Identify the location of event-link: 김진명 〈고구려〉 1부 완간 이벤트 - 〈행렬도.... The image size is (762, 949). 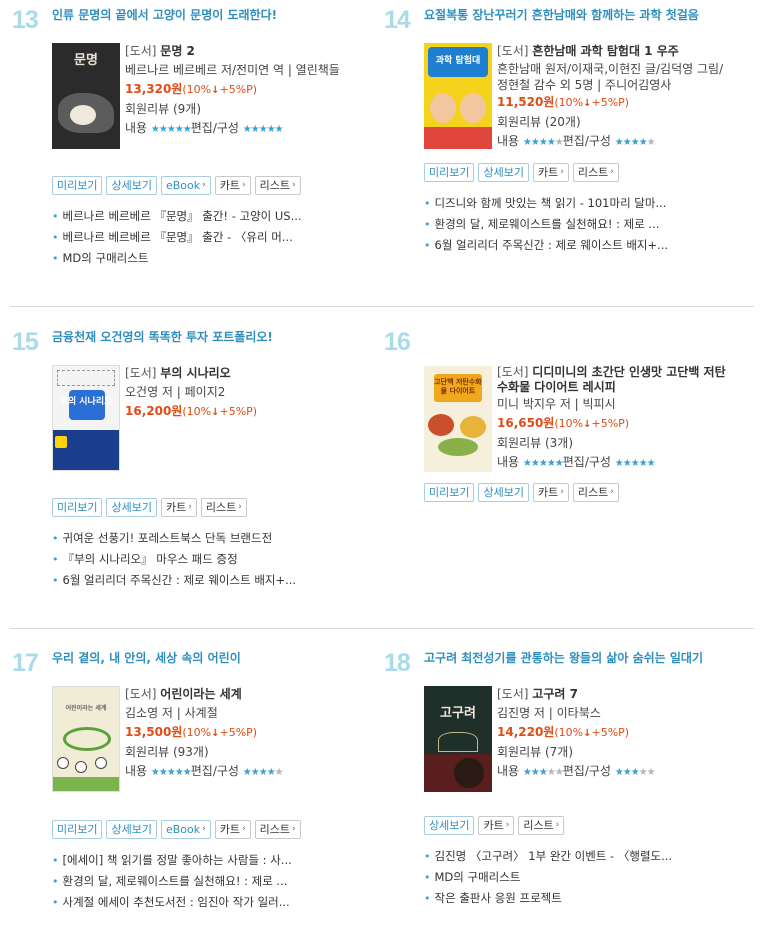
(548, 856).